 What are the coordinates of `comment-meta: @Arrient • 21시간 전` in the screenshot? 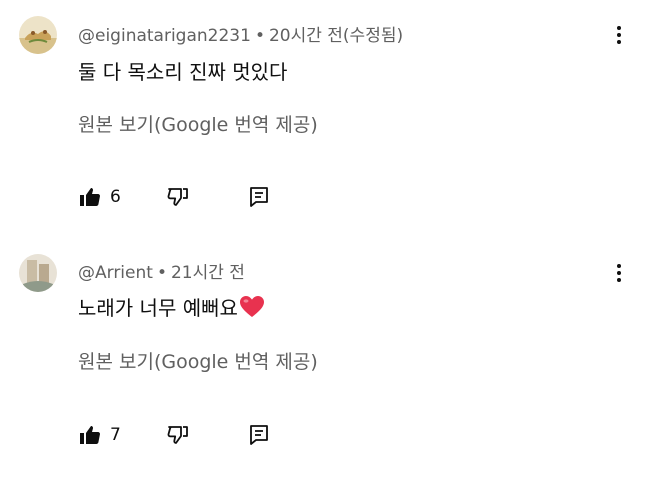 It's located at (161, 270).